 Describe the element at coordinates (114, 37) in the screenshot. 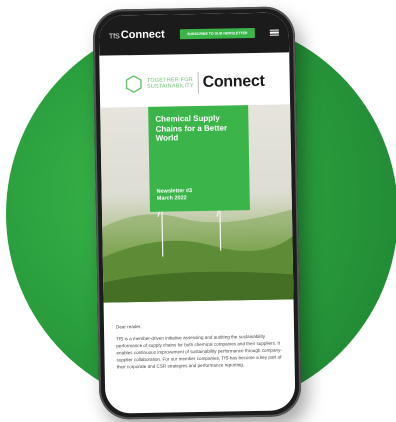

I see `brand-prefix: TfS` at that location.